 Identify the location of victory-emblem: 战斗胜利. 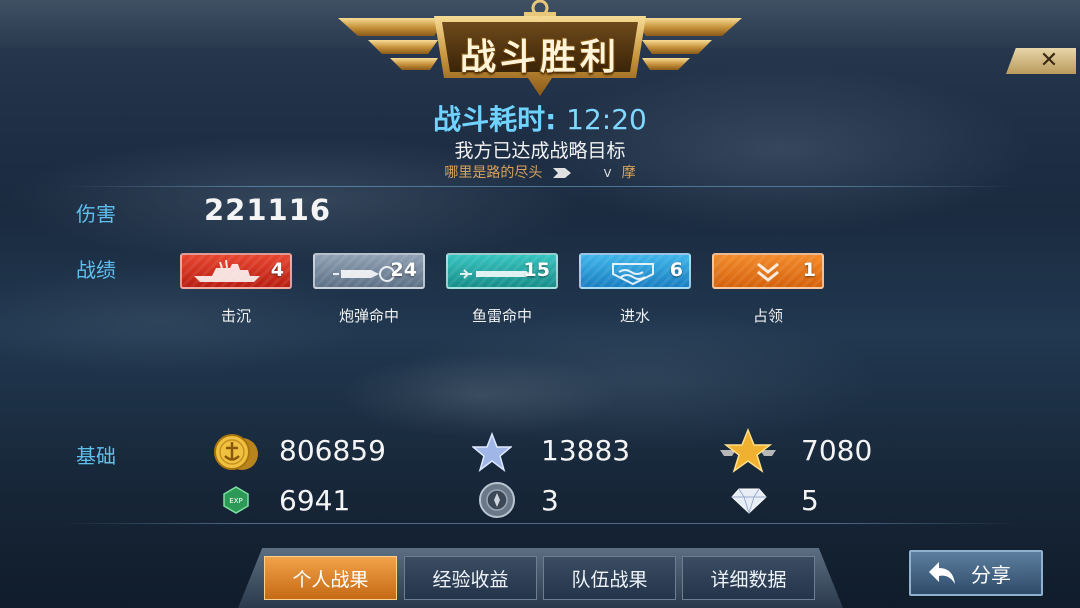
(540, 49).